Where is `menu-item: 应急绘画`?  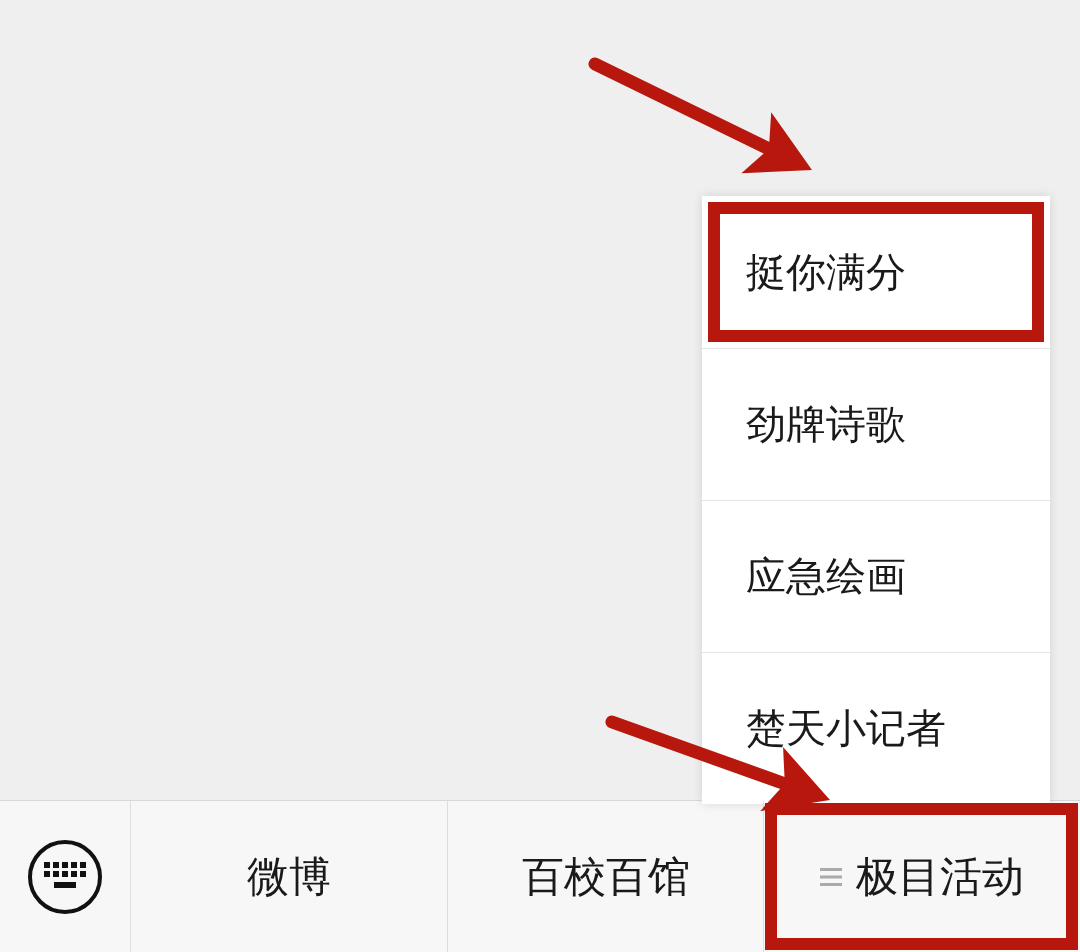 menu-item: 应急绘画 is located at coordinates (876, 576).